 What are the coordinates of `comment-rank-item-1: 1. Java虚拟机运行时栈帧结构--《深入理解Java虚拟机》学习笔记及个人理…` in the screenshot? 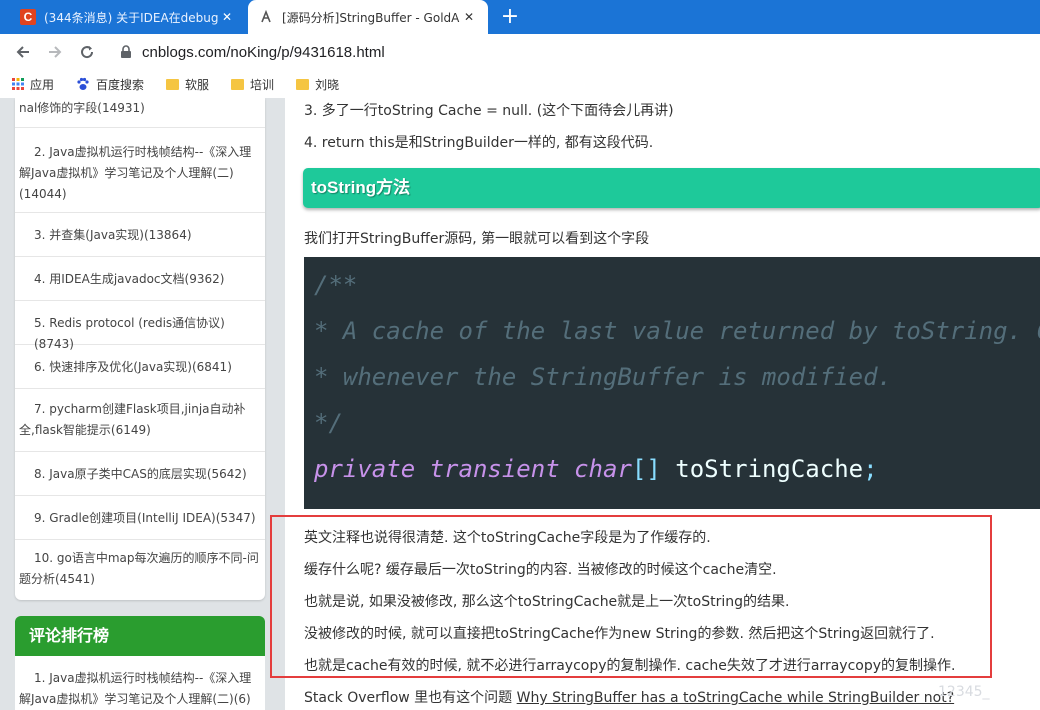 It's located at (140, 689).